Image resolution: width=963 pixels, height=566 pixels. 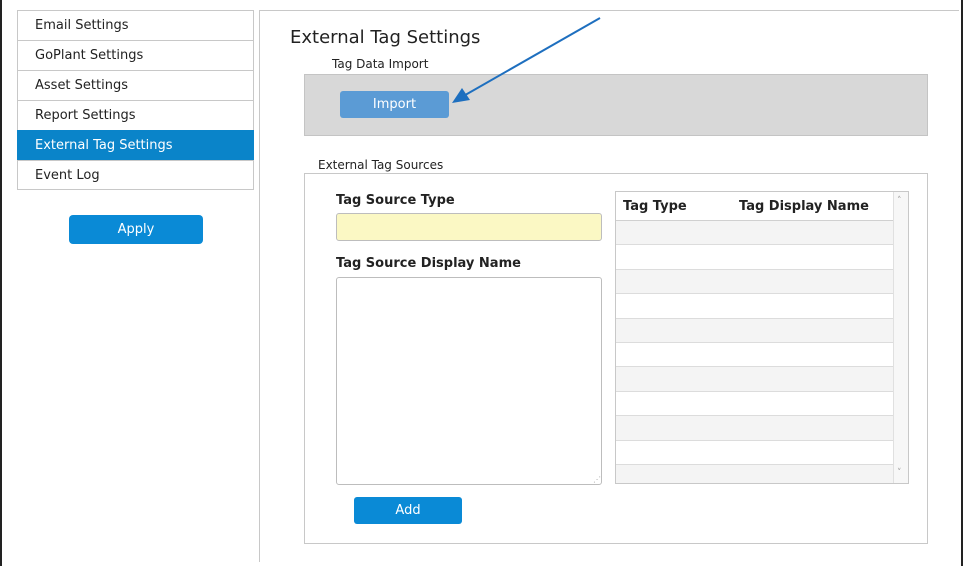 I want to click on apply-button: Apply, so click(x=136, y=229).